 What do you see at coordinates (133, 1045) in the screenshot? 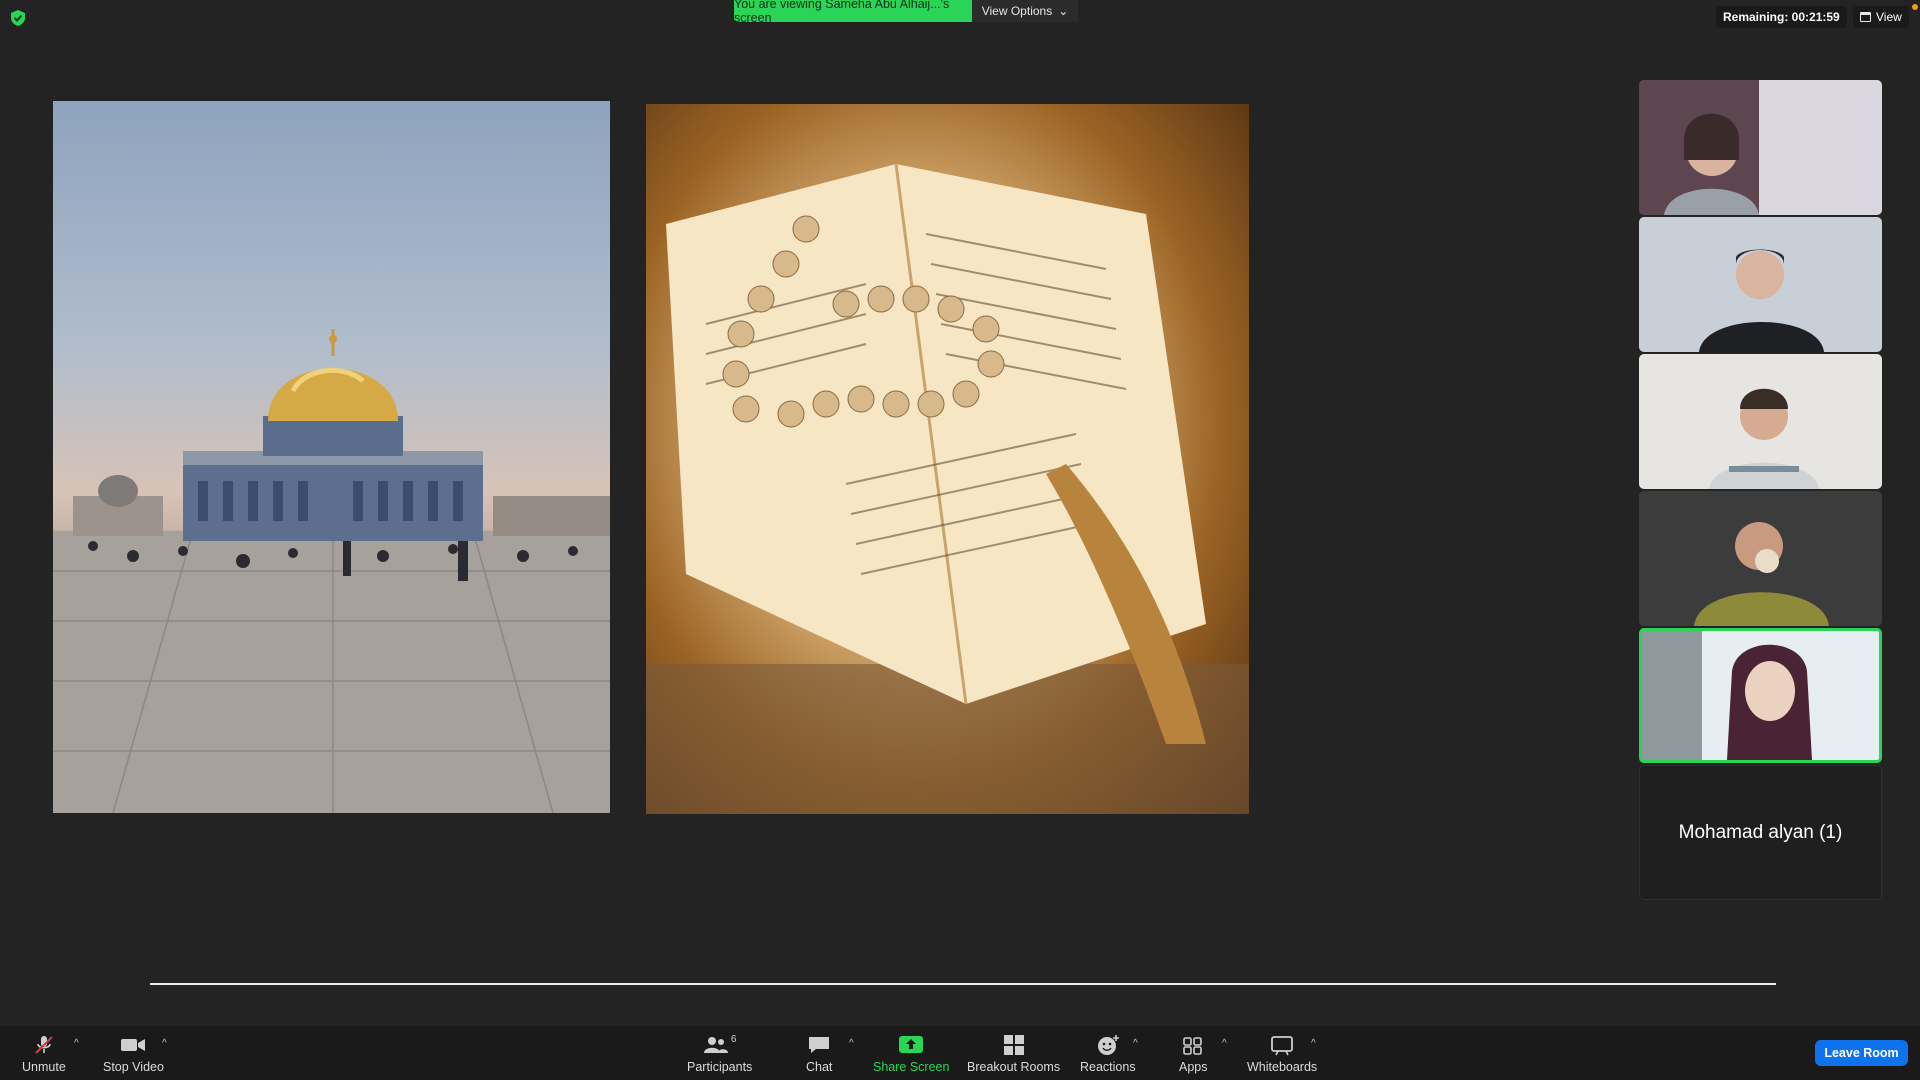
I see `video-camera-icon` at bounding box center [133, 1045].